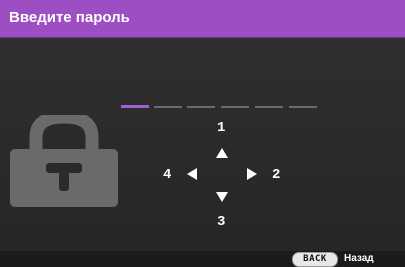  What do you see at coordinates (276, 175) in the screenshot?
I see `key-right-digit: 2` at bounding box center [276, 175].